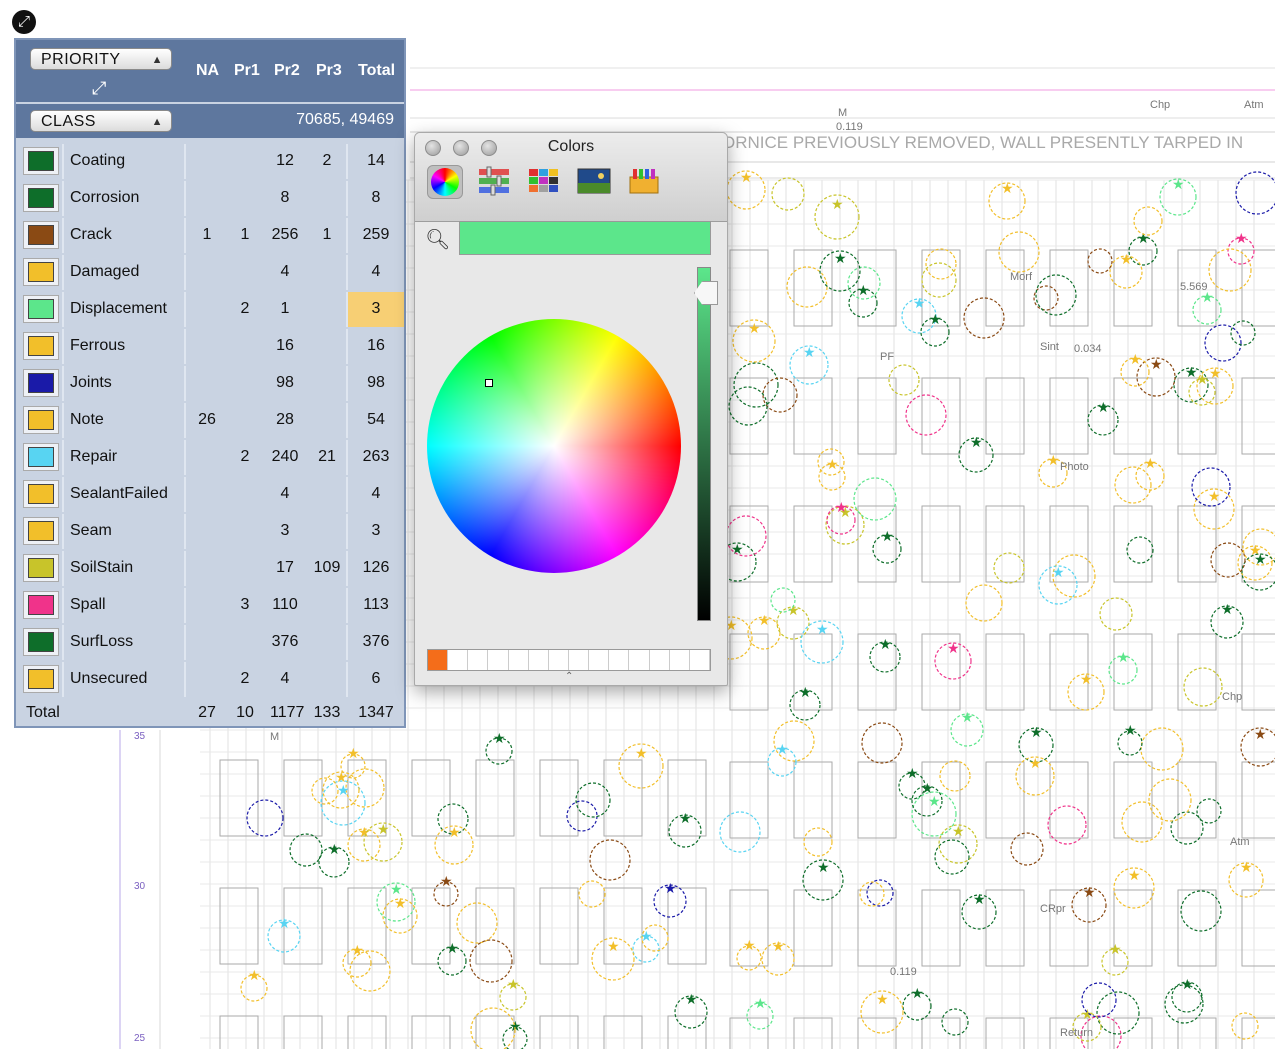 The width and height of the screenshot is (1275, 1049). Describe the element at coordinates (210, 642) in the screenshot. I see `class-row: SurfLoss 376 376` at that location.